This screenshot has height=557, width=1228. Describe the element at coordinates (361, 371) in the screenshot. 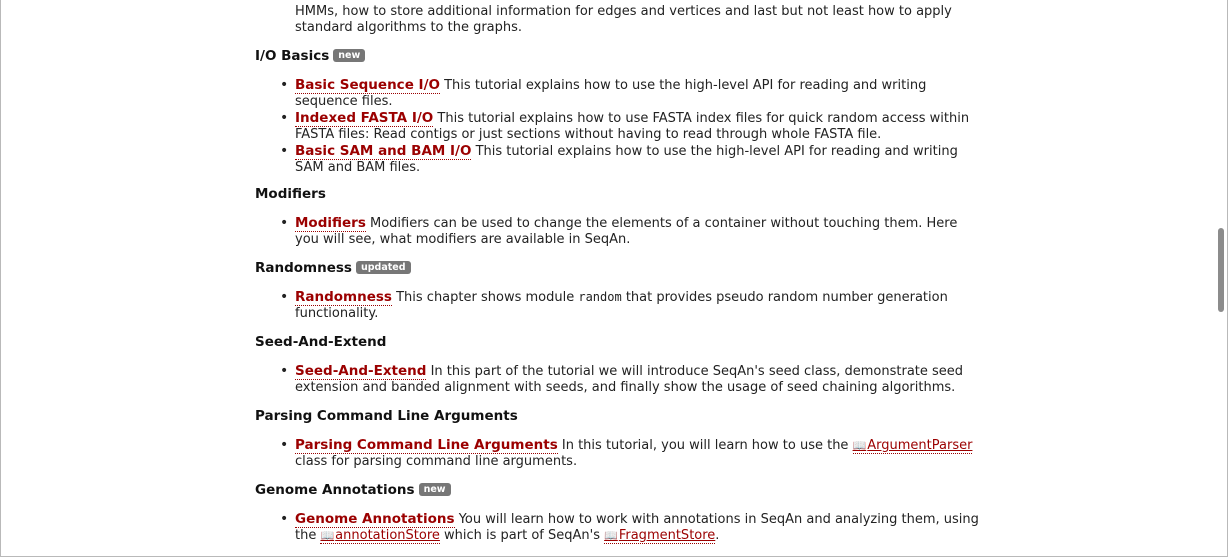

I see `seed-and-extend-link: Seed-And-Extend` at that location.